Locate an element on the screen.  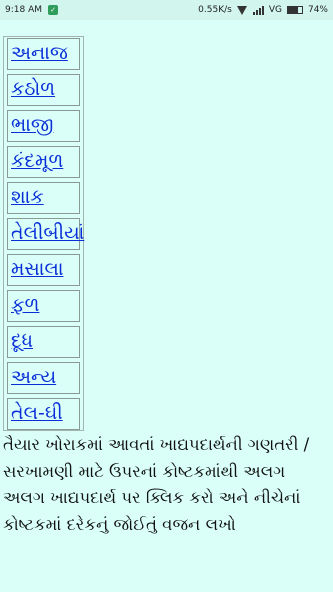
menu-cell-other: અન્ય is located at coordinates (43, 378).